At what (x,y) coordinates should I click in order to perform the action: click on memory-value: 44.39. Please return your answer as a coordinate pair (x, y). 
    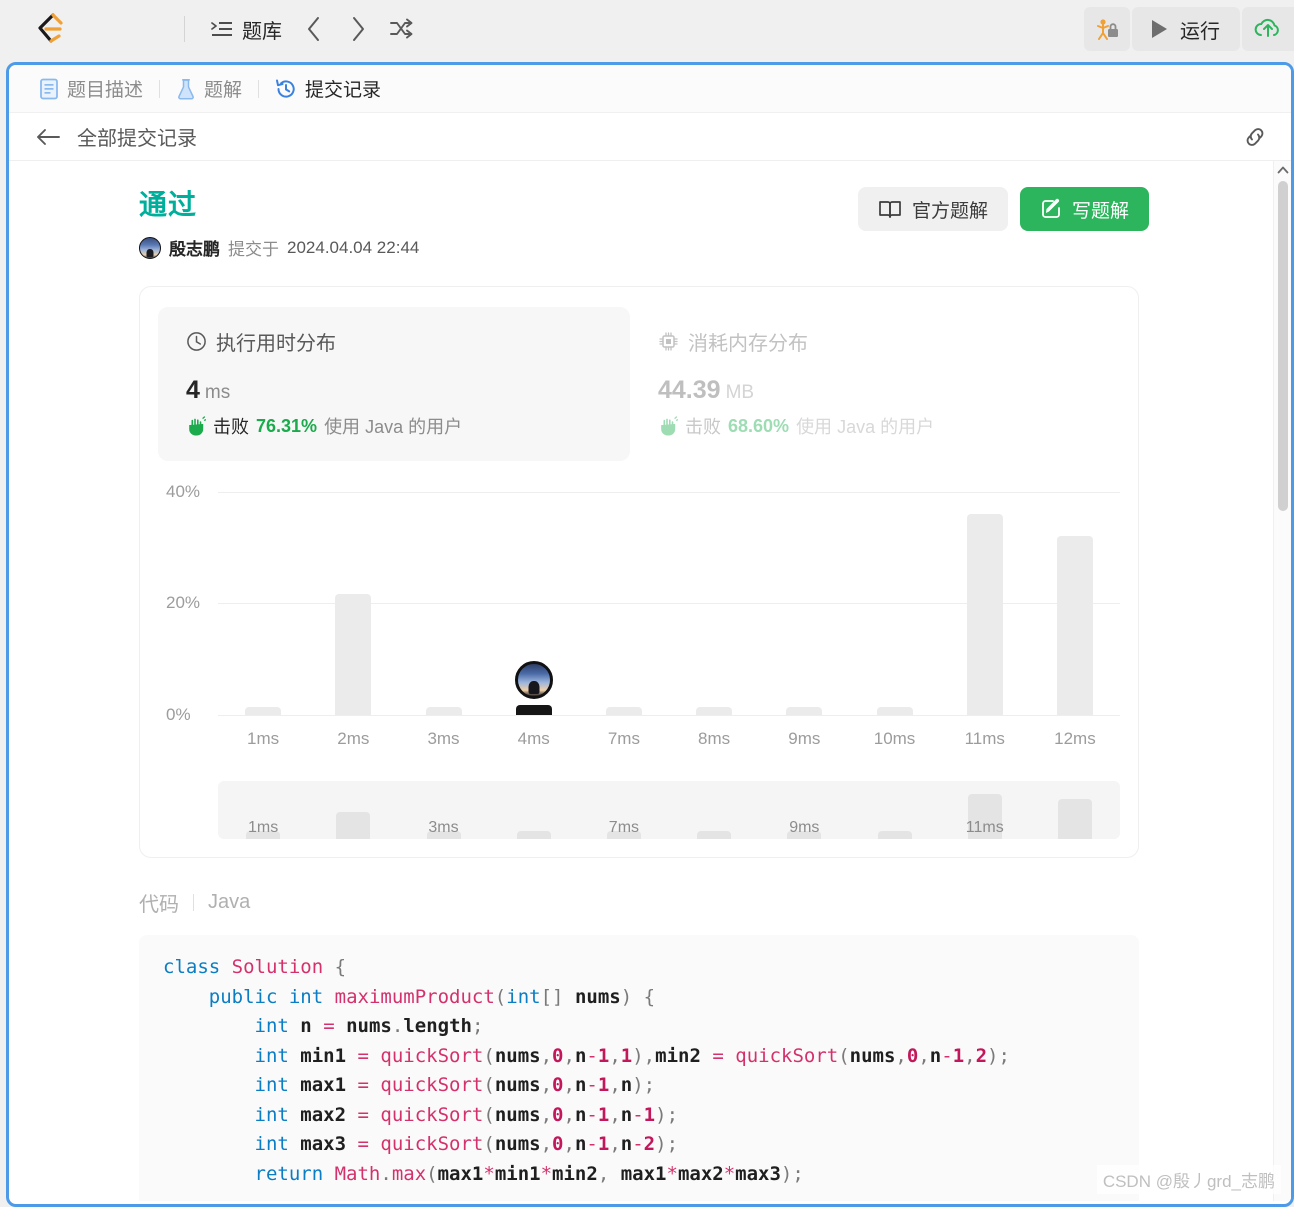
    Looking at the image, I should click on (689, 390).